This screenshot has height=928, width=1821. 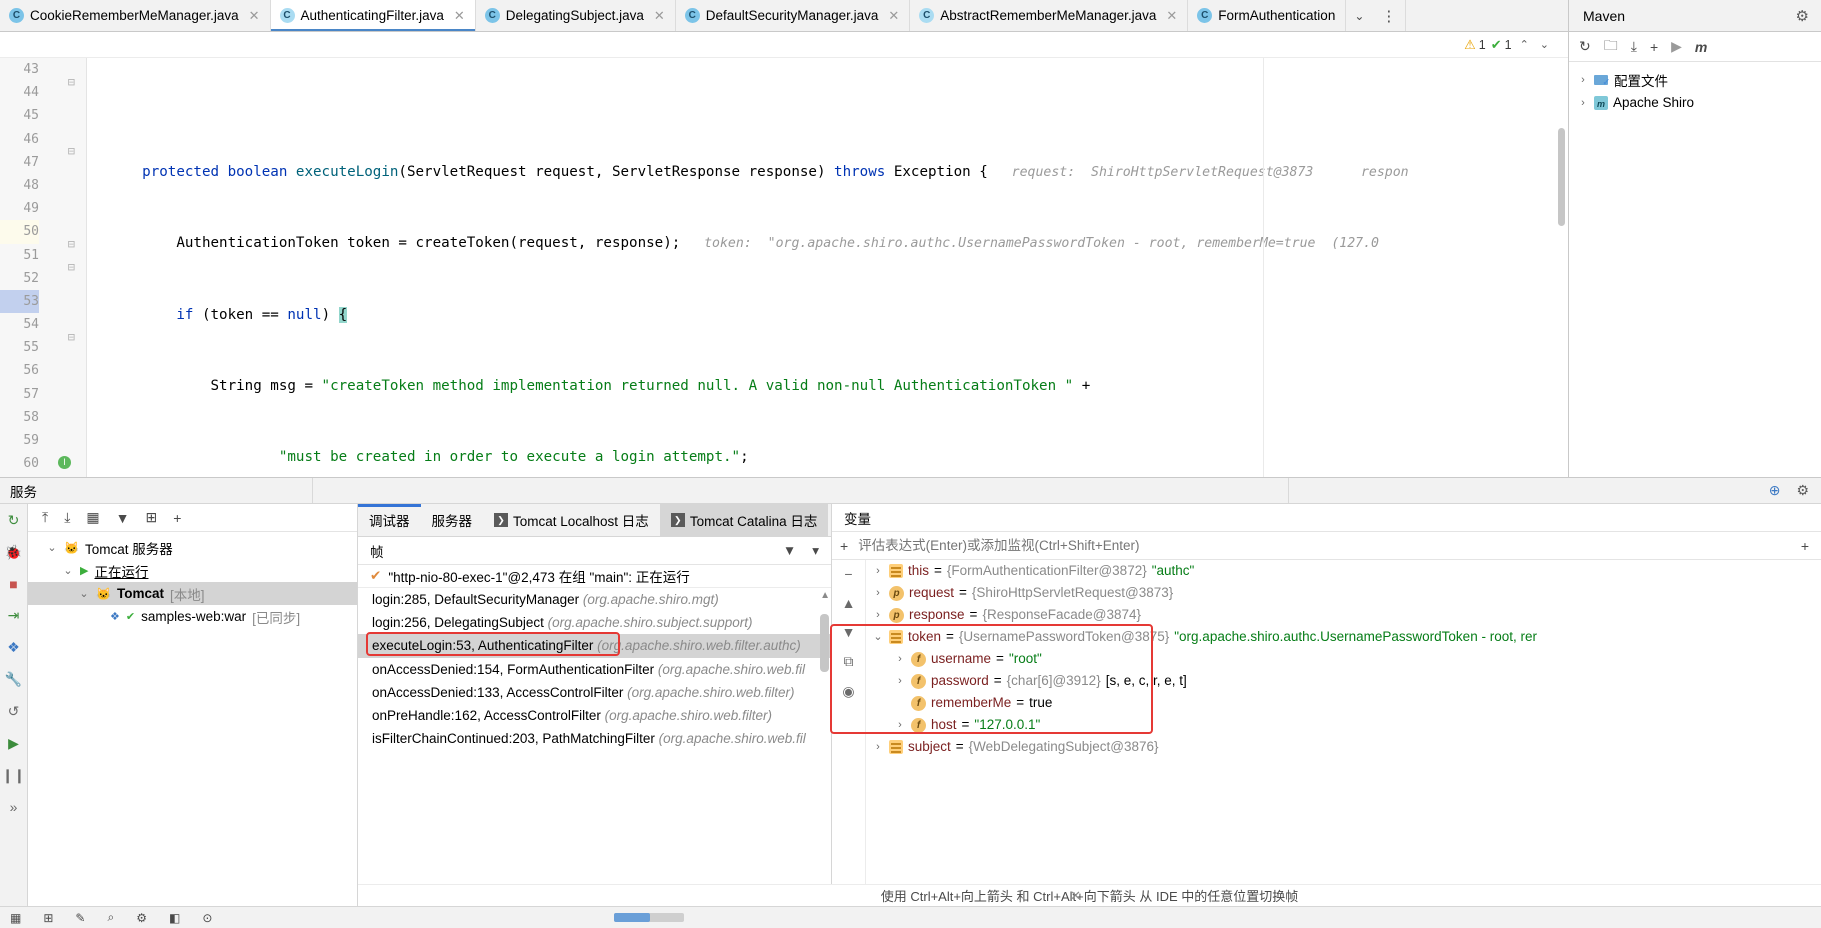 What do you see at coordinates (192, 547) in the screenshot?
I see `services-node-tomcat-servers: ⌄ 🐱 Tomcat 服务器` at bounding box center [192, 547].